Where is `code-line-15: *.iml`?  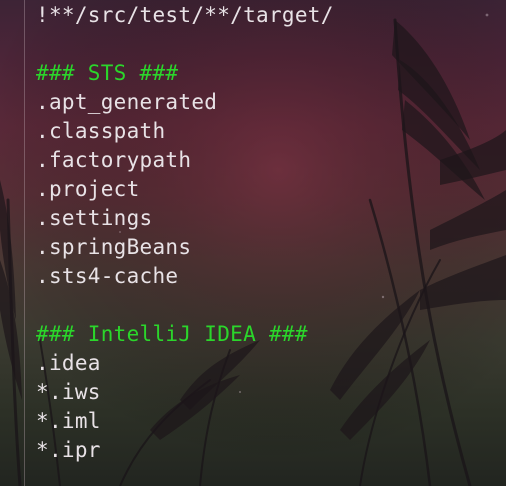
code-line-15: *.iml is located at coordinates (185, 421).